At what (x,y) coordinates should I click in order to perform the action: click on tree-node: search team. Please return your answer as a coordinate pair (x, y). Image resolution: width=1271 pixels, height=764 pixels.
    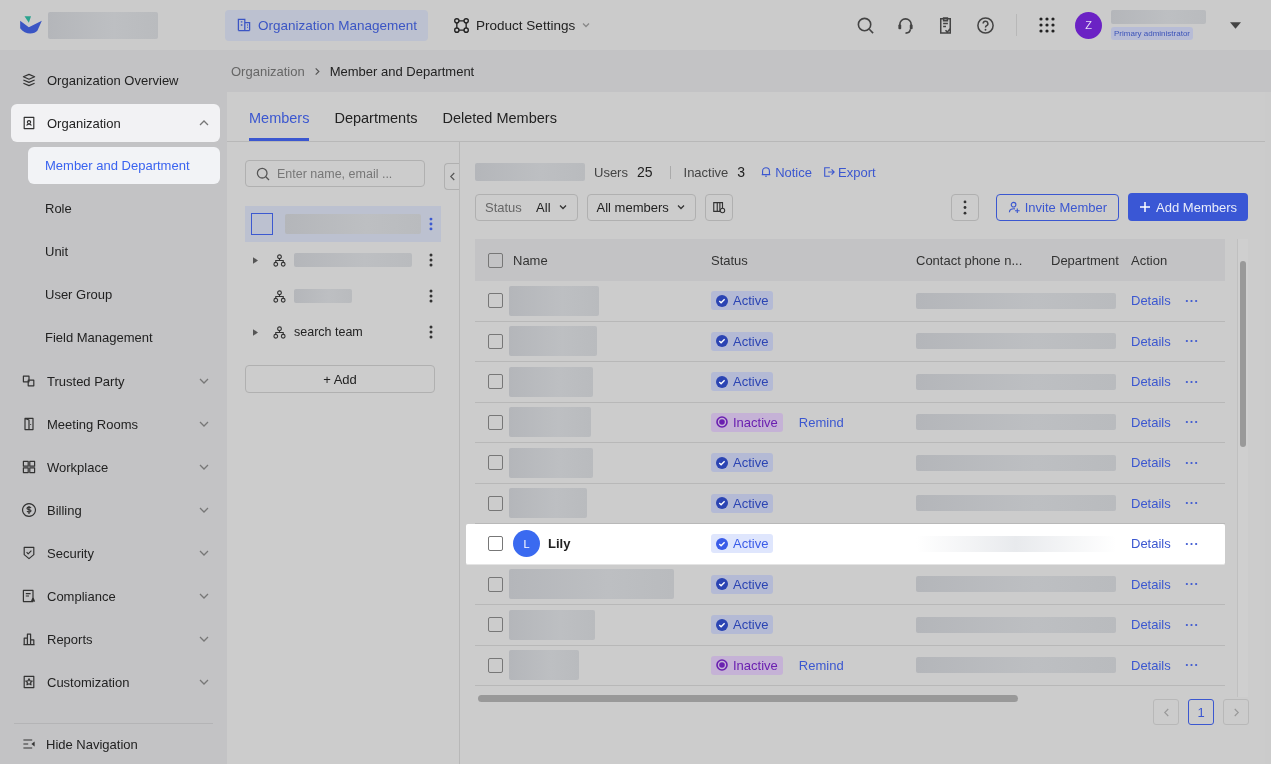
    Looking at the image, I should click on (343, 332).